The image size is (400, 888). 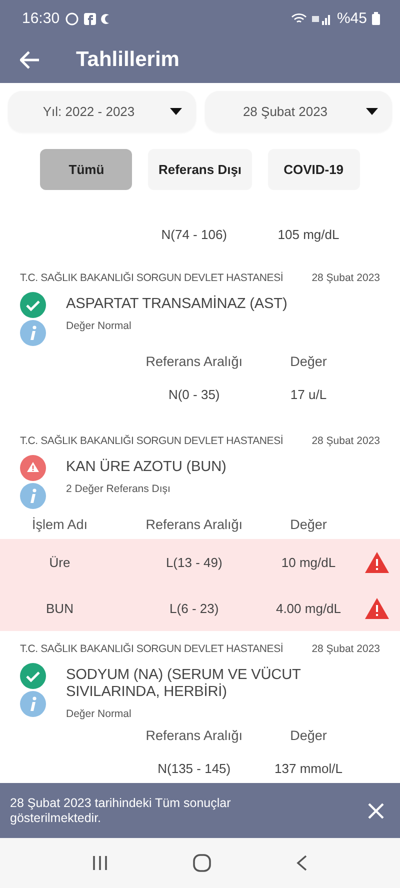 What do you see at coordinates (121, 811) in the screenshot?
I see `snackbar-message: 28 Şubat 2023 tarihindeki Tüm sonuçlar gösterilmektedir.` at bounding box center [121, 811].